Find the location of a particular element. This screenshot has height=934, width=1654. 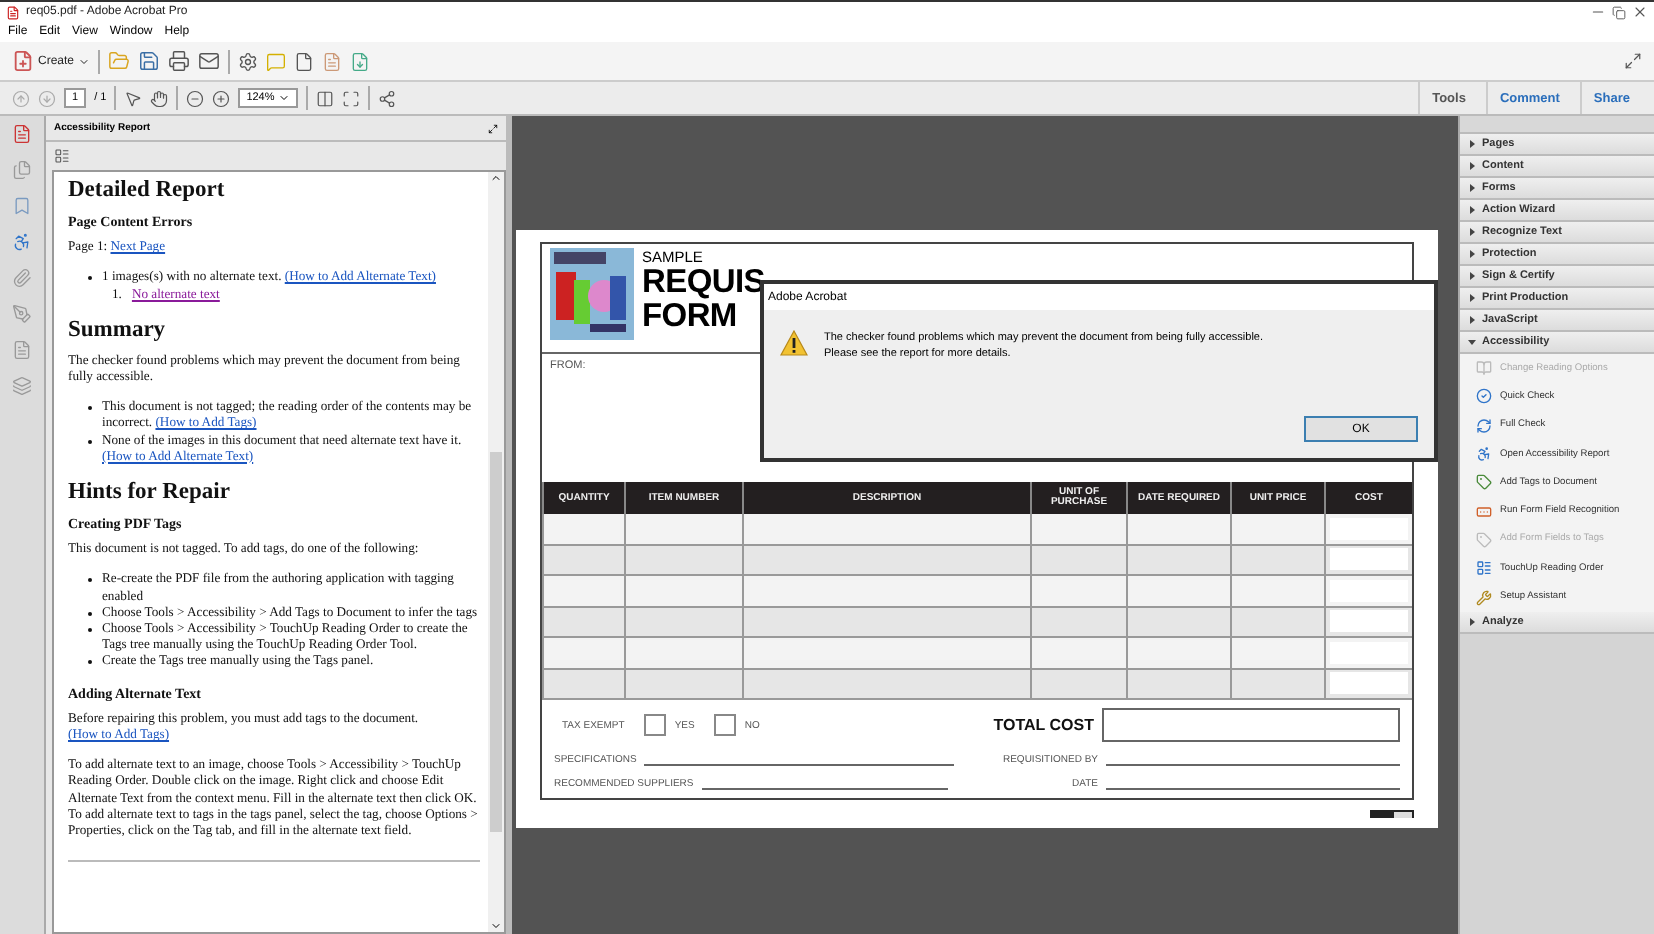

paperclip-icon is located at coordinates (22, 278).